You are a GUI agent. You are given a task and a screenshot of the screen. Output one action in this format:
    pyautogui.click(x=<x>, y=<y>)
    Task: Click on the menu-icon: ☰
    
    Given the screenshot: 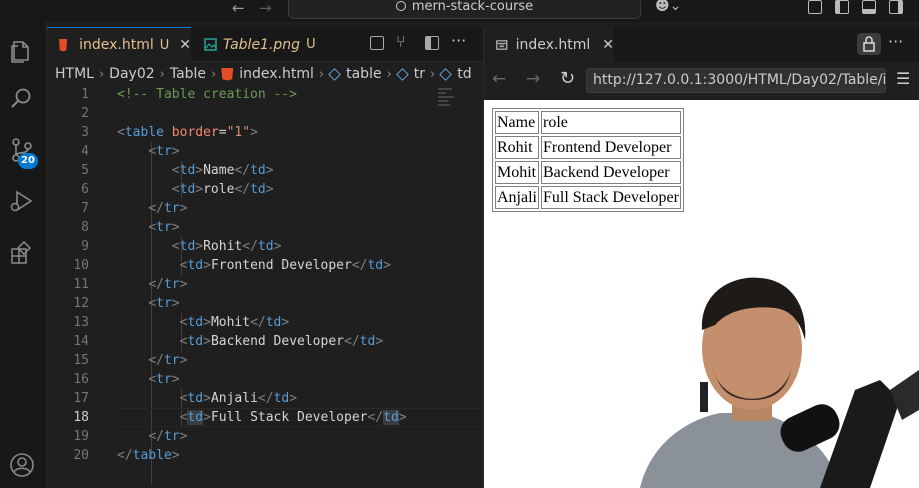 What is the action you would take?
    pyautogui.click(x=903, y=78)
    